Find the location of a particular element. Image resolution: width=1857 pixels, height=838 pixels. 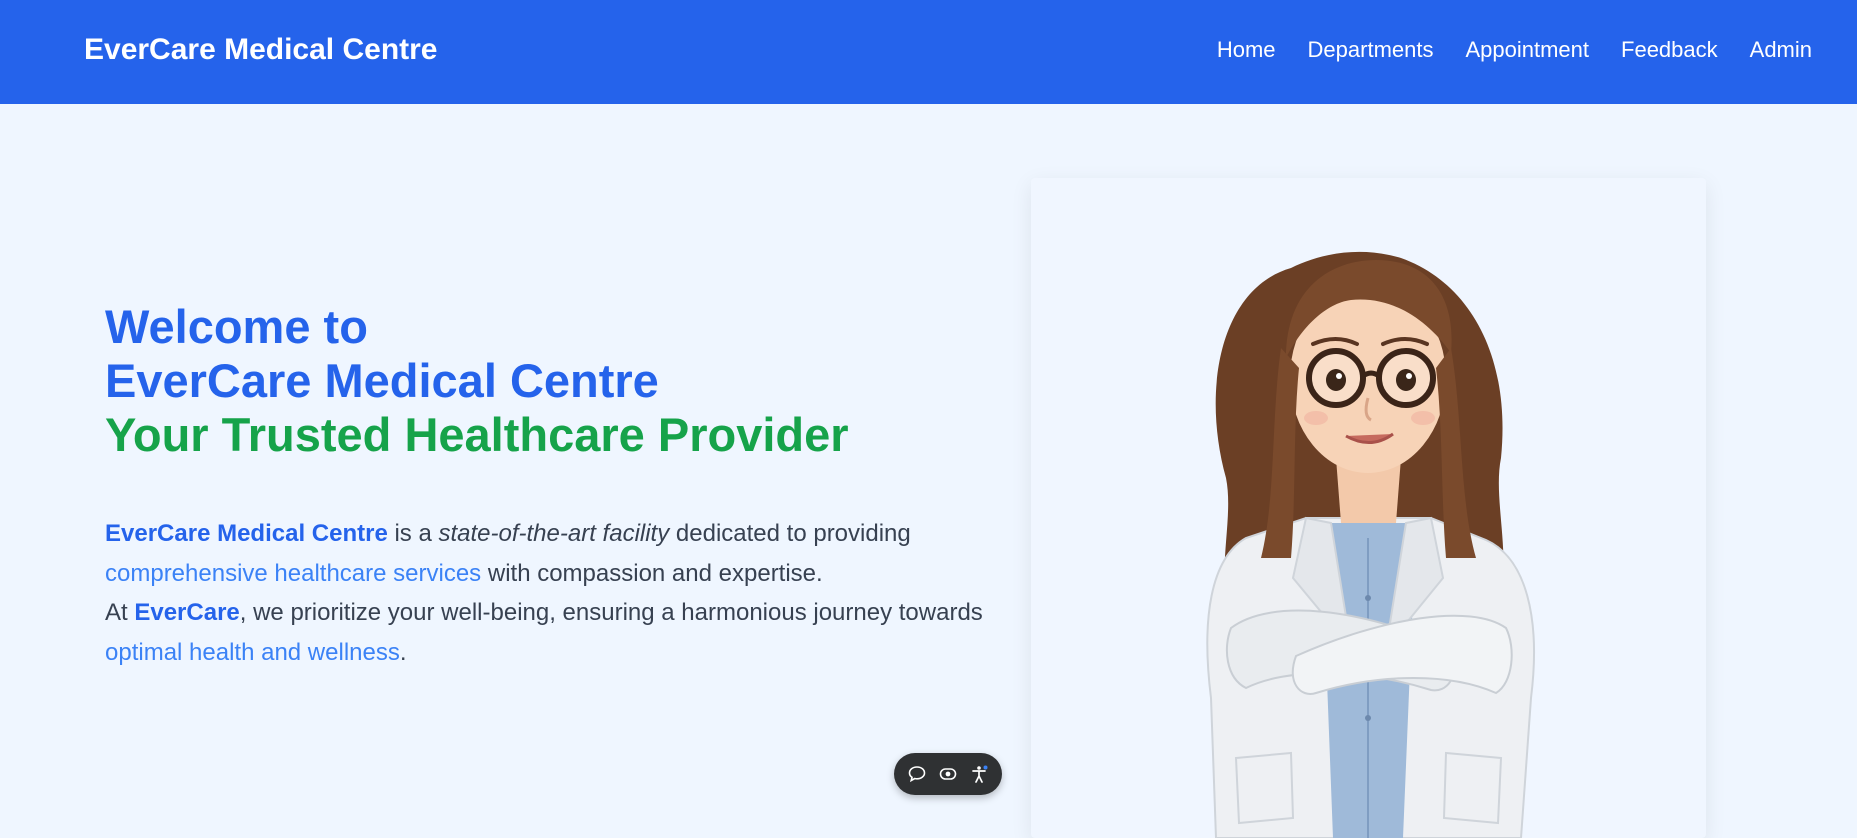

accessibility-person-icon is located at coordinates (979, 774).